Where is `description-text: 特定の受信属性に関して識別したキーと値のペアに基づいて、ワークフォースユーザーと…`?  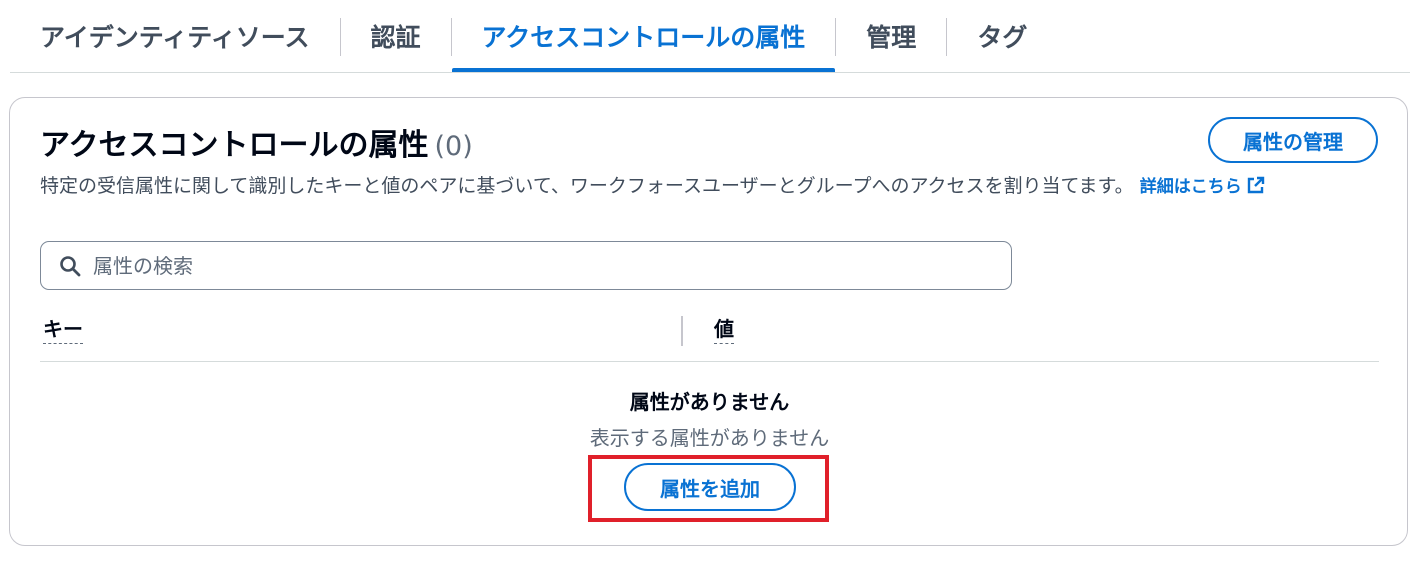
description-text: 特定の受信属性に関して識別したキーと値のペアに基づいて、ワークフォースユーザーと… is located at coordinates (587, 186).